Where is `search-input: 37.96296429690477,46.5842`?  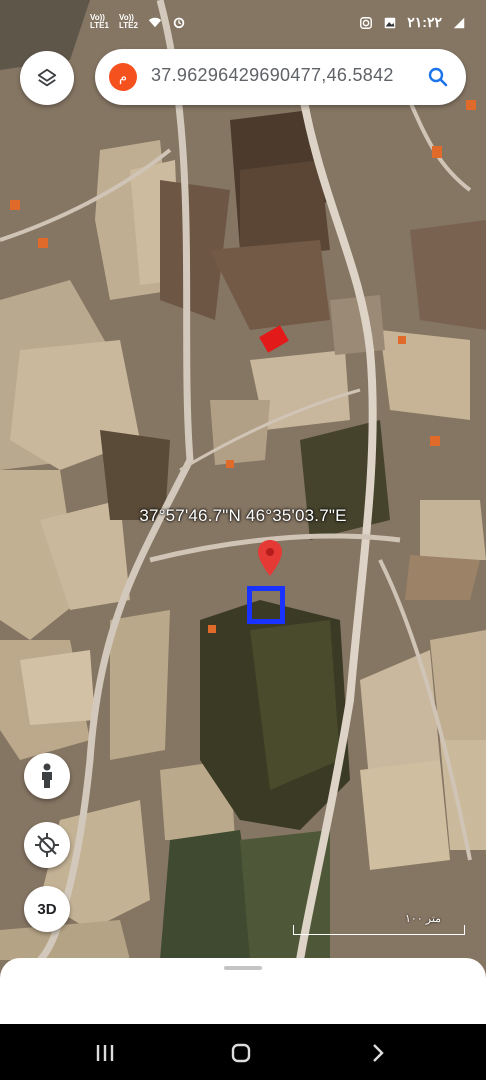 search-input: 37.96296429690477,46.5842 is located at coordinates (281, 75).